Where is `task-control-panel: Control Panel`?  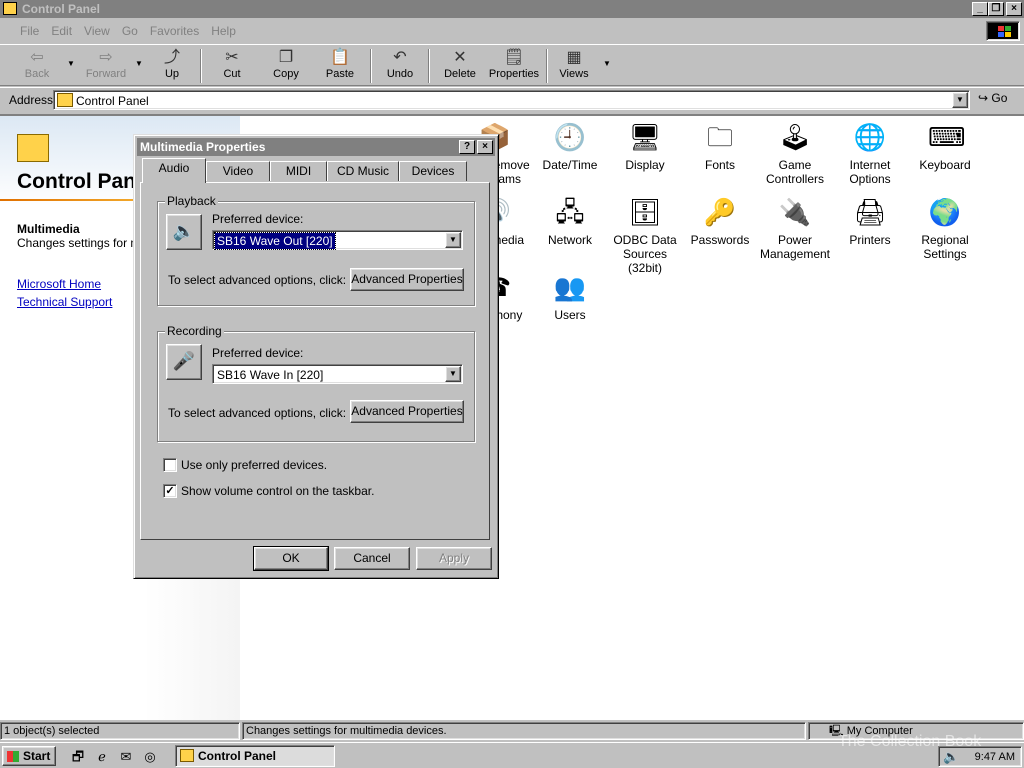 task-control-panel: Control Panel is located at coordinates (255, 756).